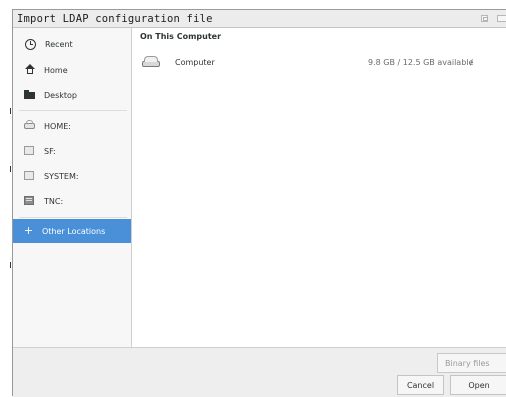 The height and width of the screenshot is (397, 506). I want to click on drive-icon, so click(30, 126).